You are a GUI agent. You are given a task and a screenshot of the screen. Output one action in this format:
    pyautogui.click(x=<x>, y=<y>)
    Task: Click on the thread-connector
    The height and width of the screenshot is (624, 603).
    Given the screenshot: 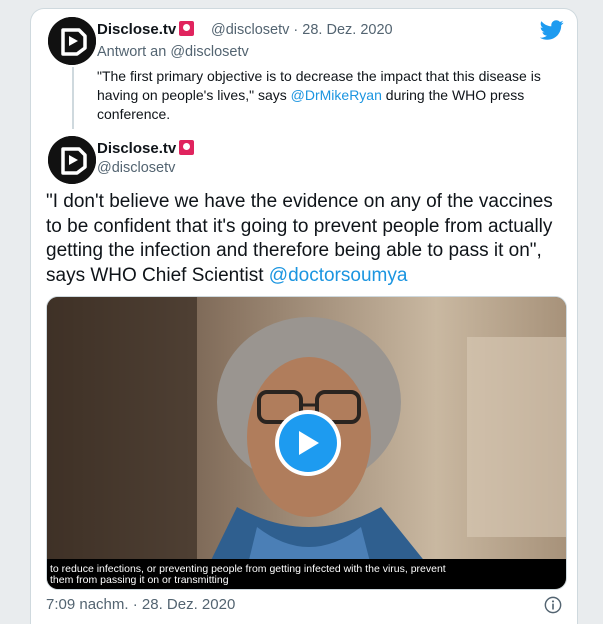 What is the action you would take?
    pyautogui.click(x=73, y=98)
    